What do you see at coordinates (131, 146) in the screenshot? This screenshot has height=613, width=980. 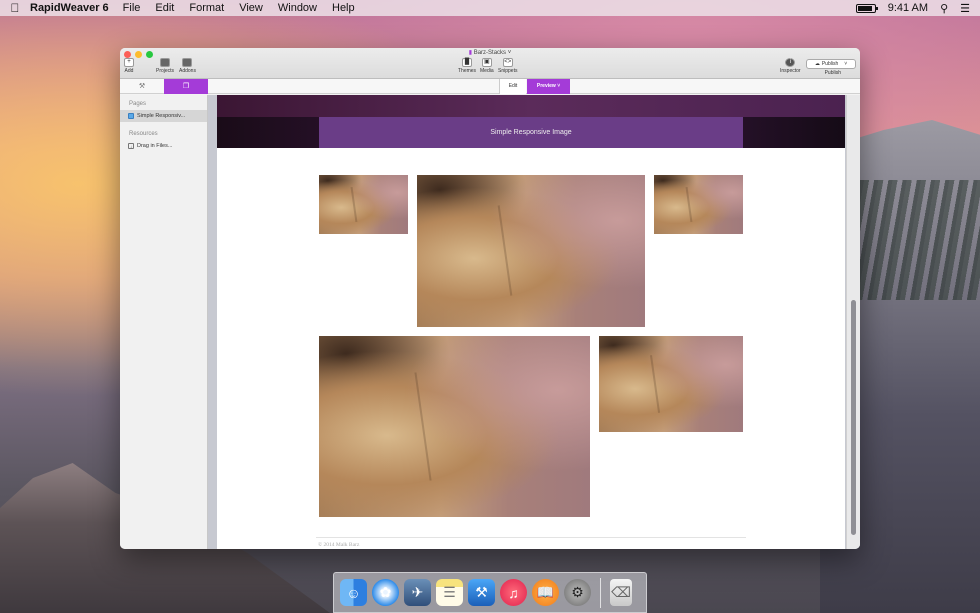 I see `download-icon: ↓` at bounding box center [131, 146].